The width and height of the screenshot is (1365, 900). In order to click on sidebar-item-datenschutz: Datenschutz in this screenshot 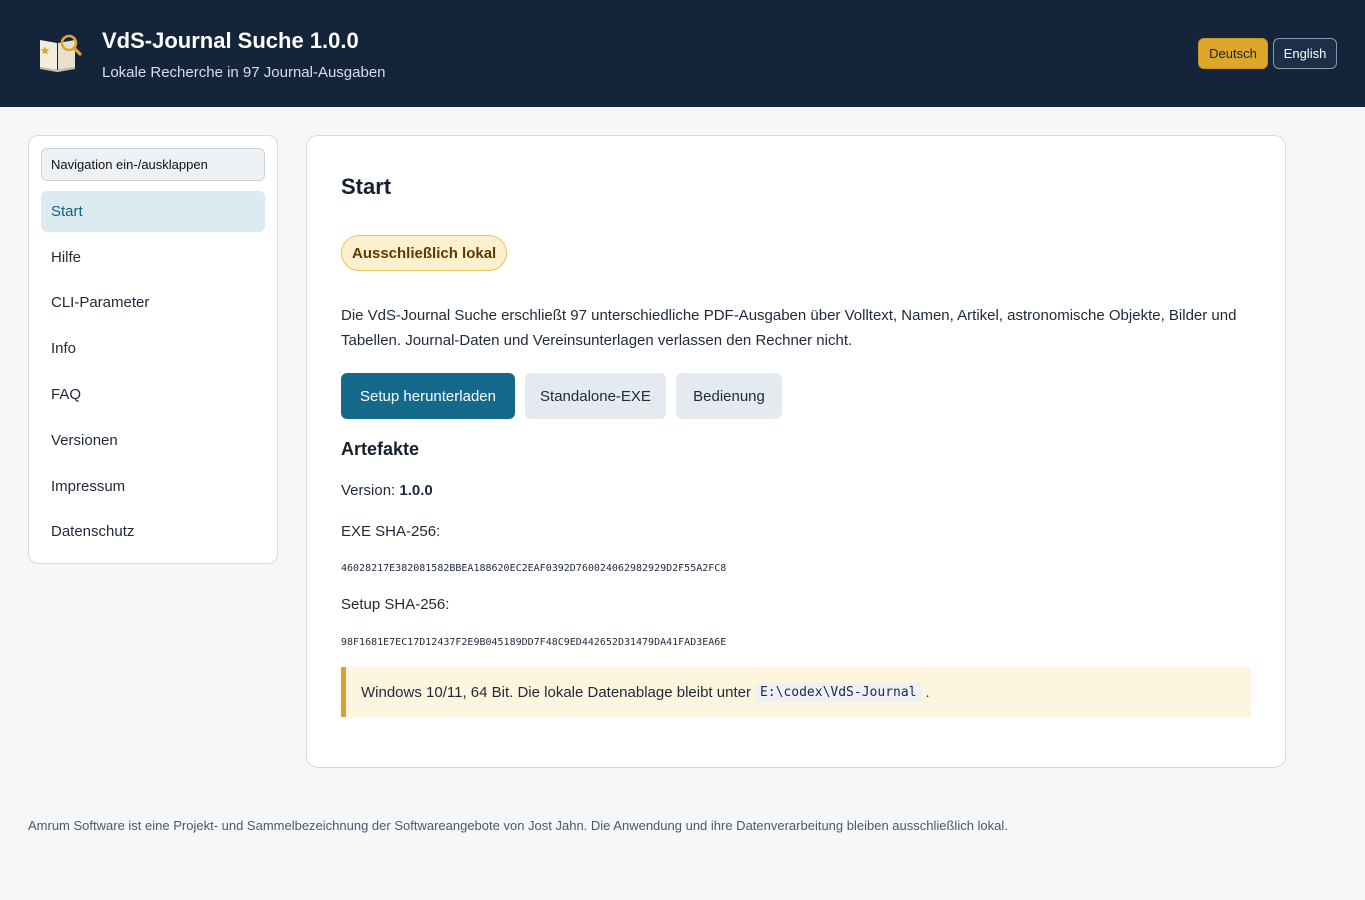, I will do `click(153, 531)`.